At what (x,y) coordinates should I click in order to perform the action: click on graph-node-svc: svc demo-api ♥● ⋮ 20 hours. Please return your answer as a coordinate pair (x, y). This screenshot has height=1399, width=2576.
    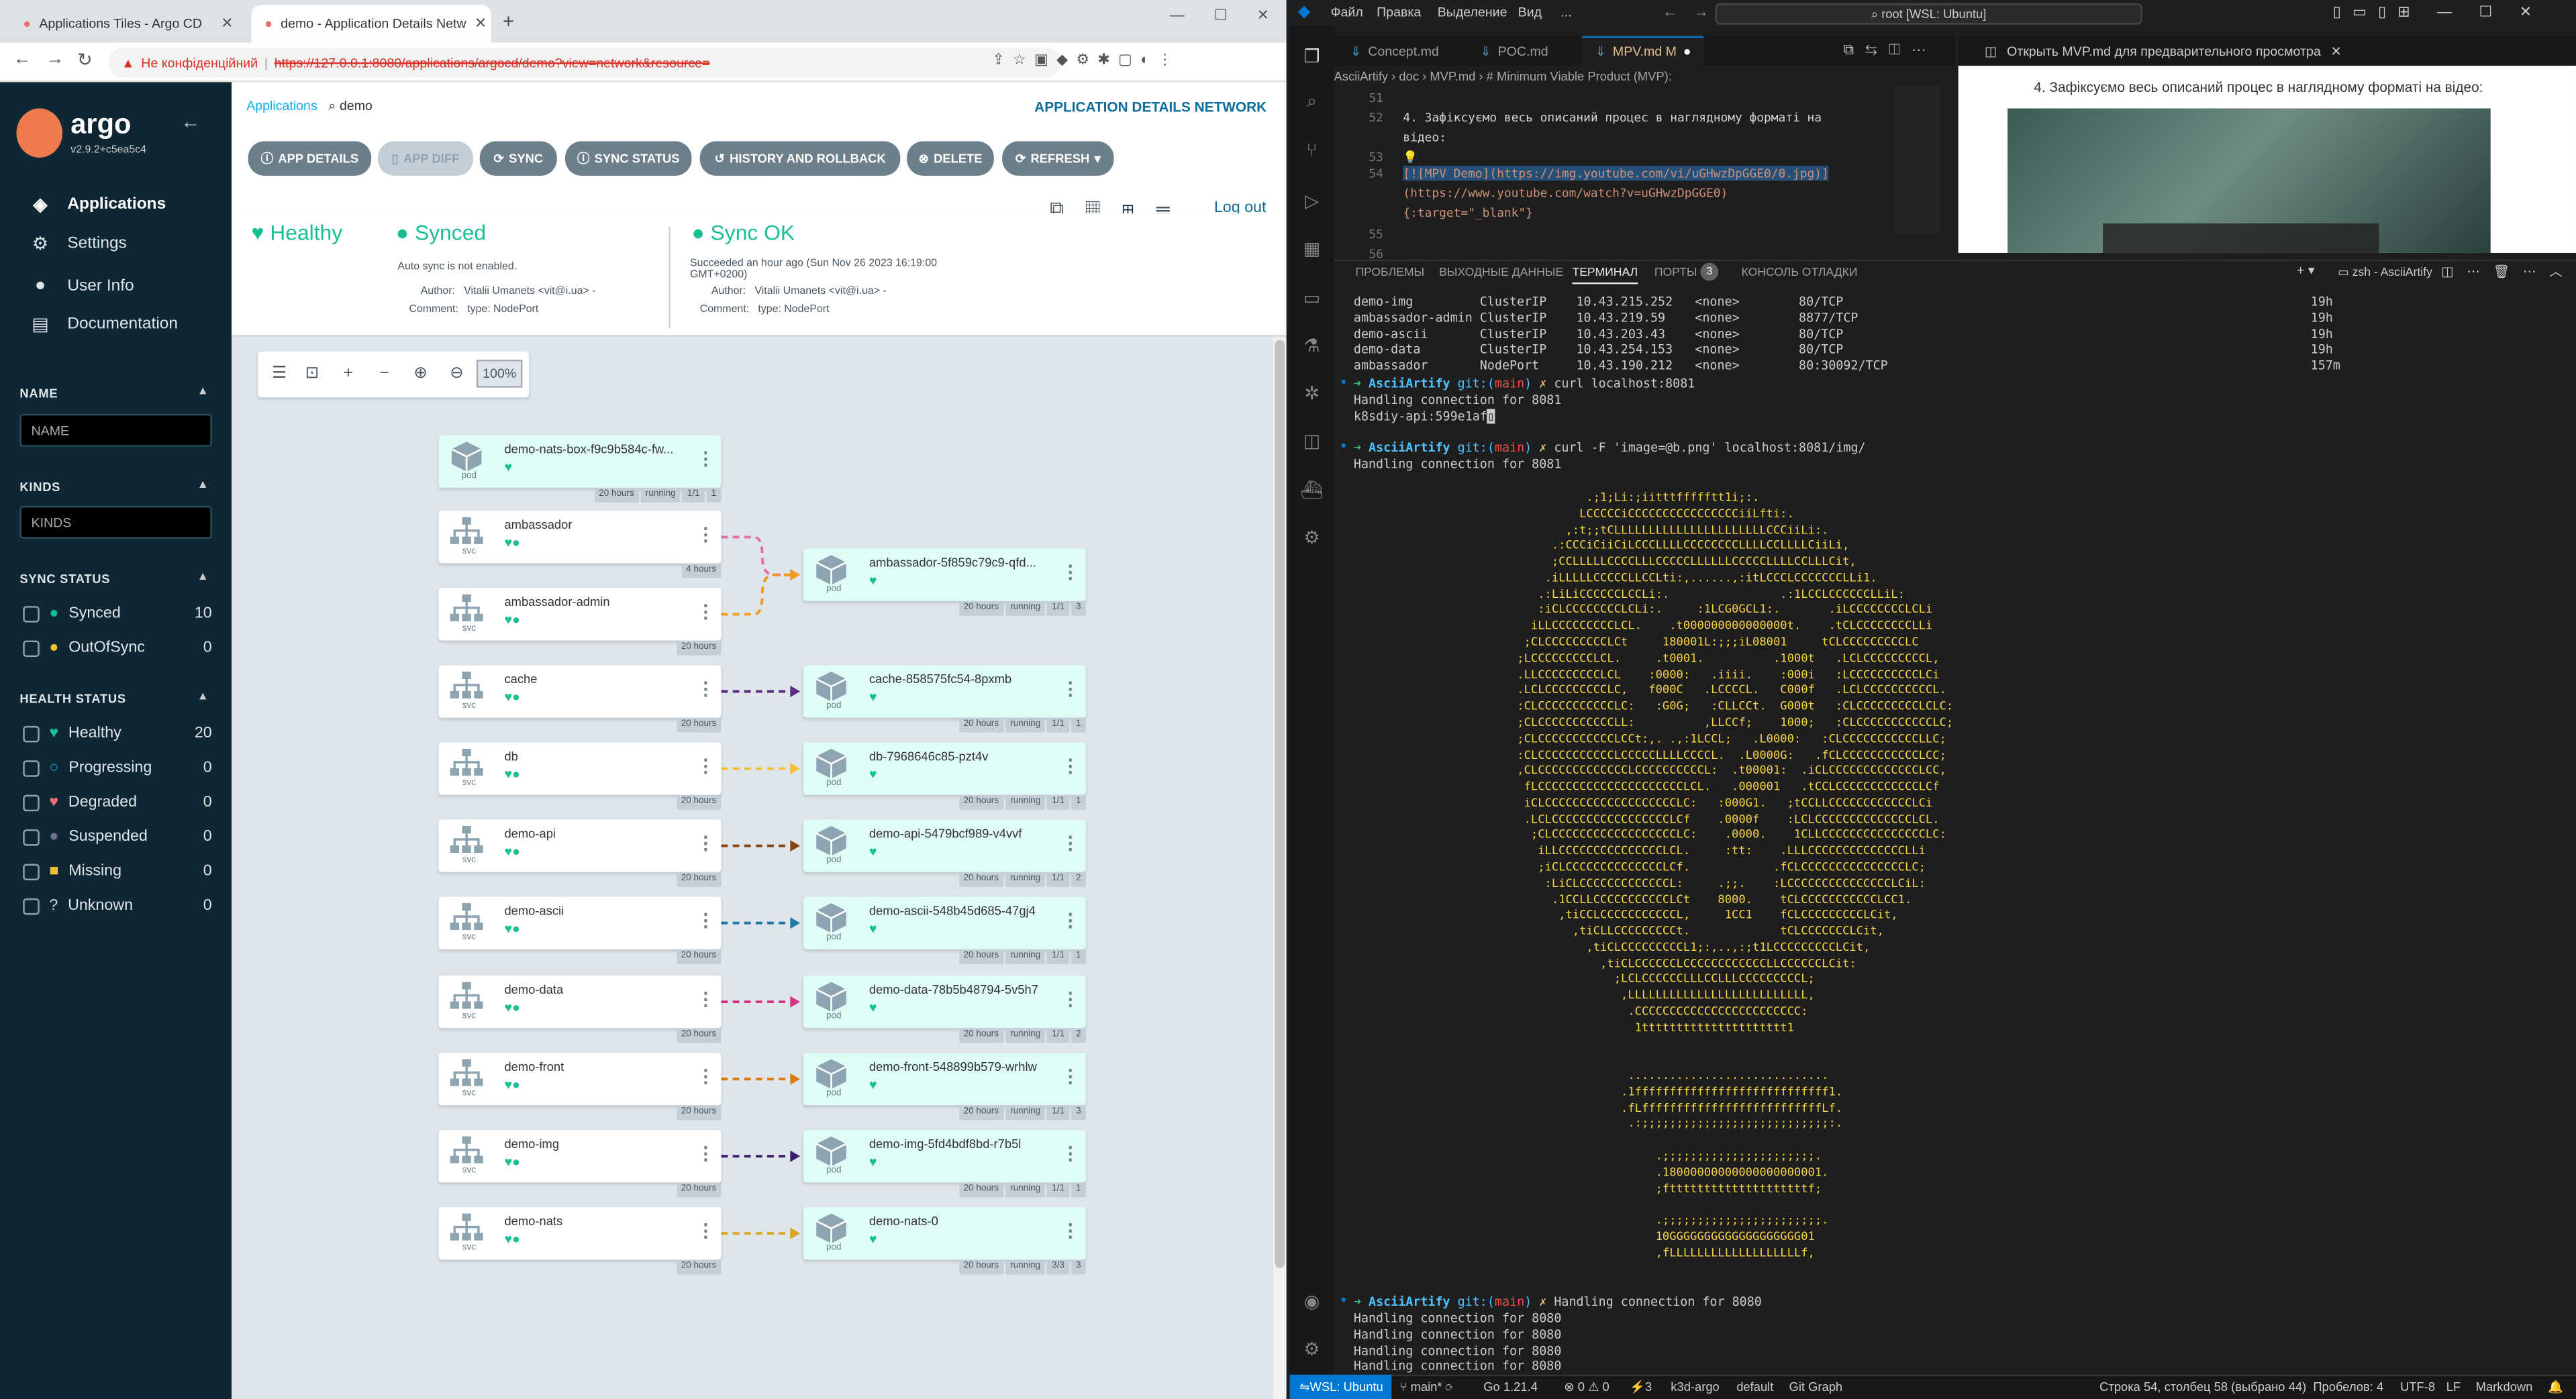
    Looking at the image, I should click on (580, 853).